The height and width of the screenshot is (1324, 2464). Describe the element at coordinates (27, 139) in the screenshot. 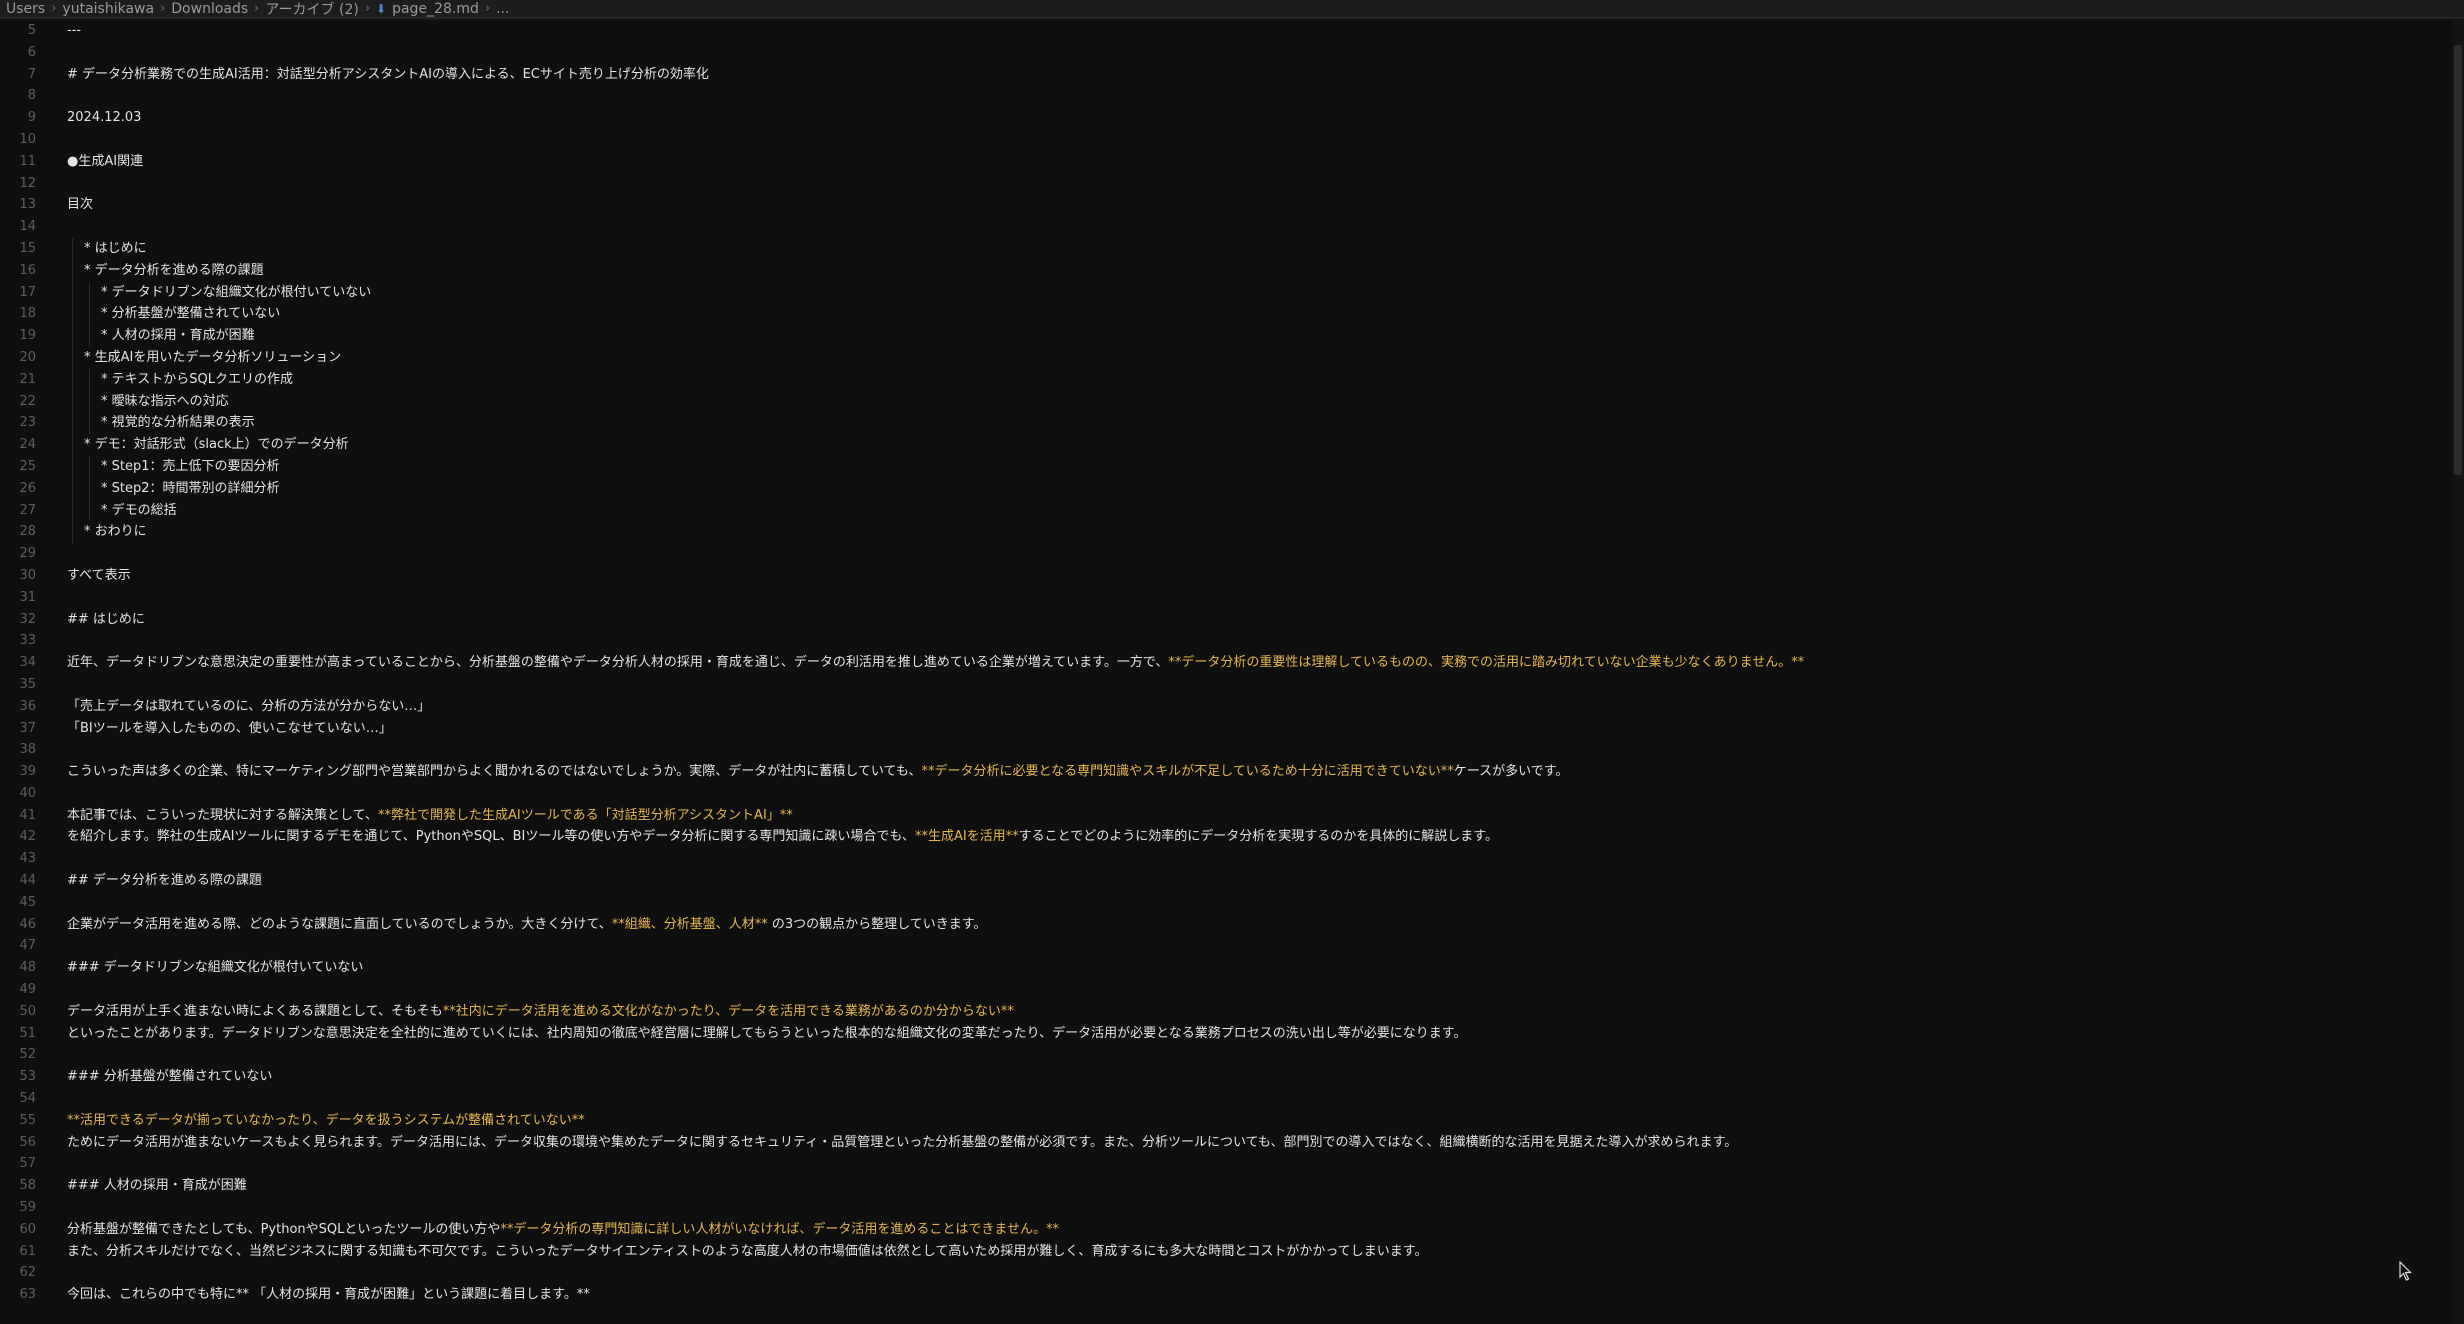

I see `line-number: 10` at that location.